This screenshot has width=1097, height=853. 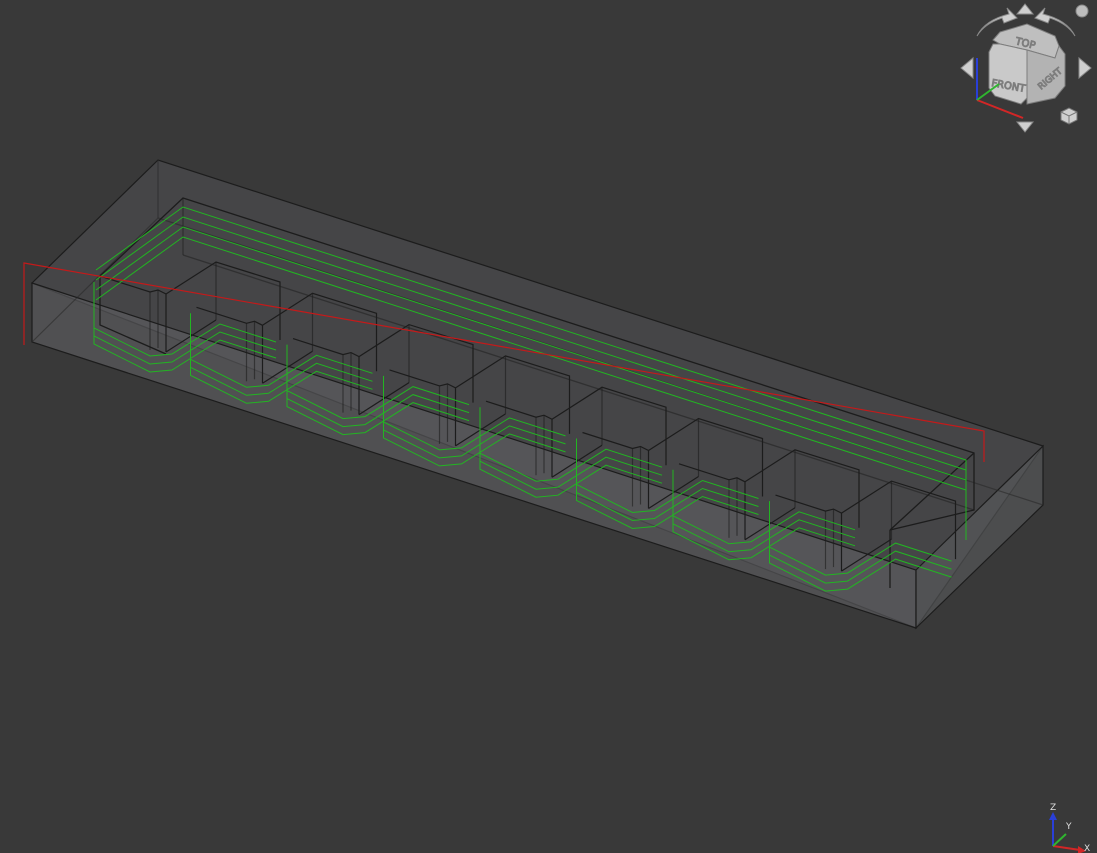 I want to click on arrow-up-icon, so click(x=1025, y=9).